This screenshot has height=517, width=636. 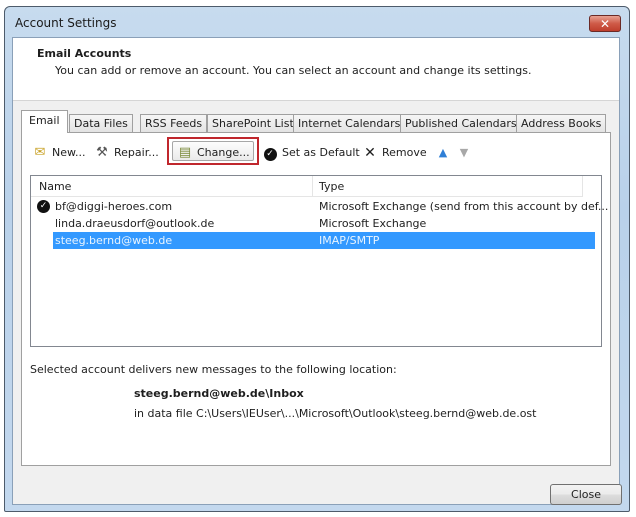 What do you see at coordinates (373, 223) in the screenshot?
I see `account-type: Microsoft Exchange` at bounding box center [373, 223].